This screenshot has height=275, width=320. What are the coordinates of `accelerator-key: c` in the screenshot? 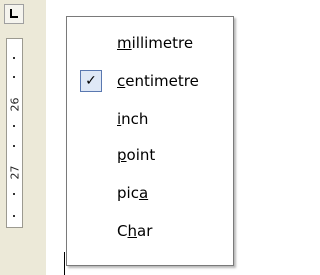 It's located at (121, 81).